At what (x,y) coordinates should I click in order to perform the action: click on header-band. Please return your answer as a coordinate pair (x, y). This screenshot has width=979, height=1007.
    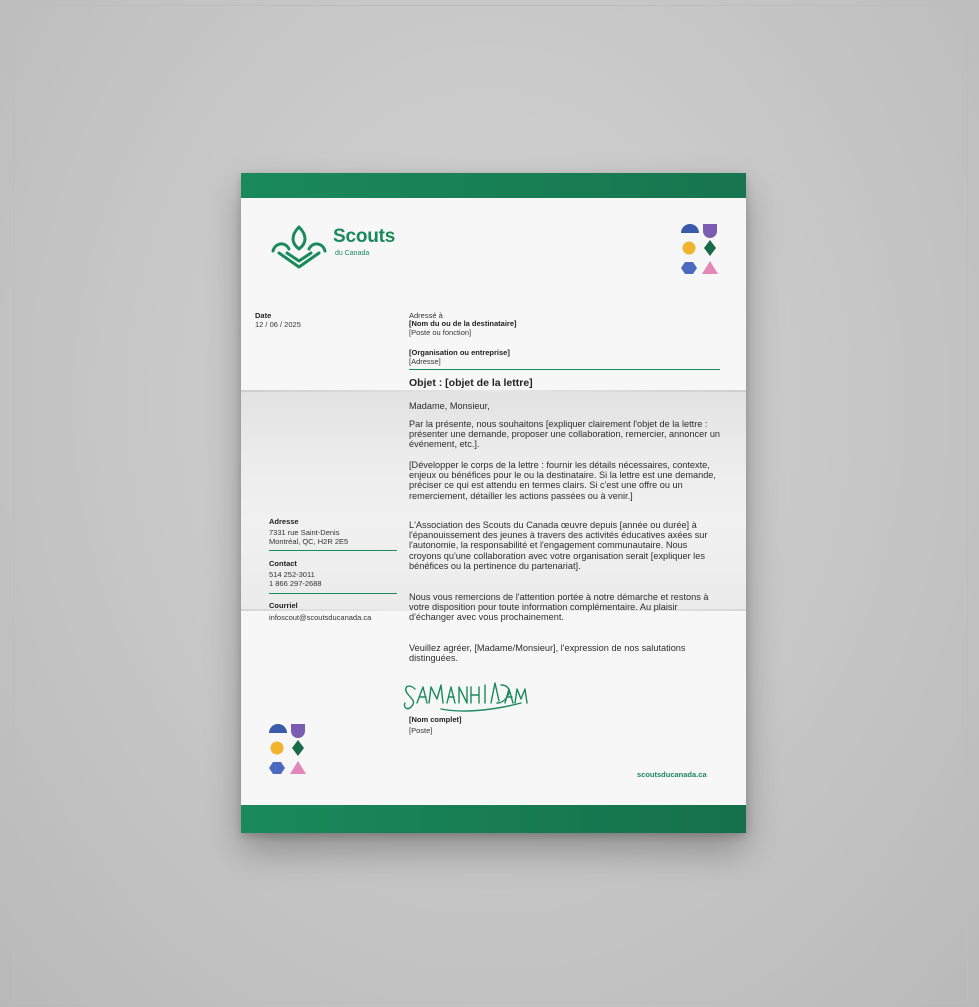
    Looking at the image, I should click on (493, 185).